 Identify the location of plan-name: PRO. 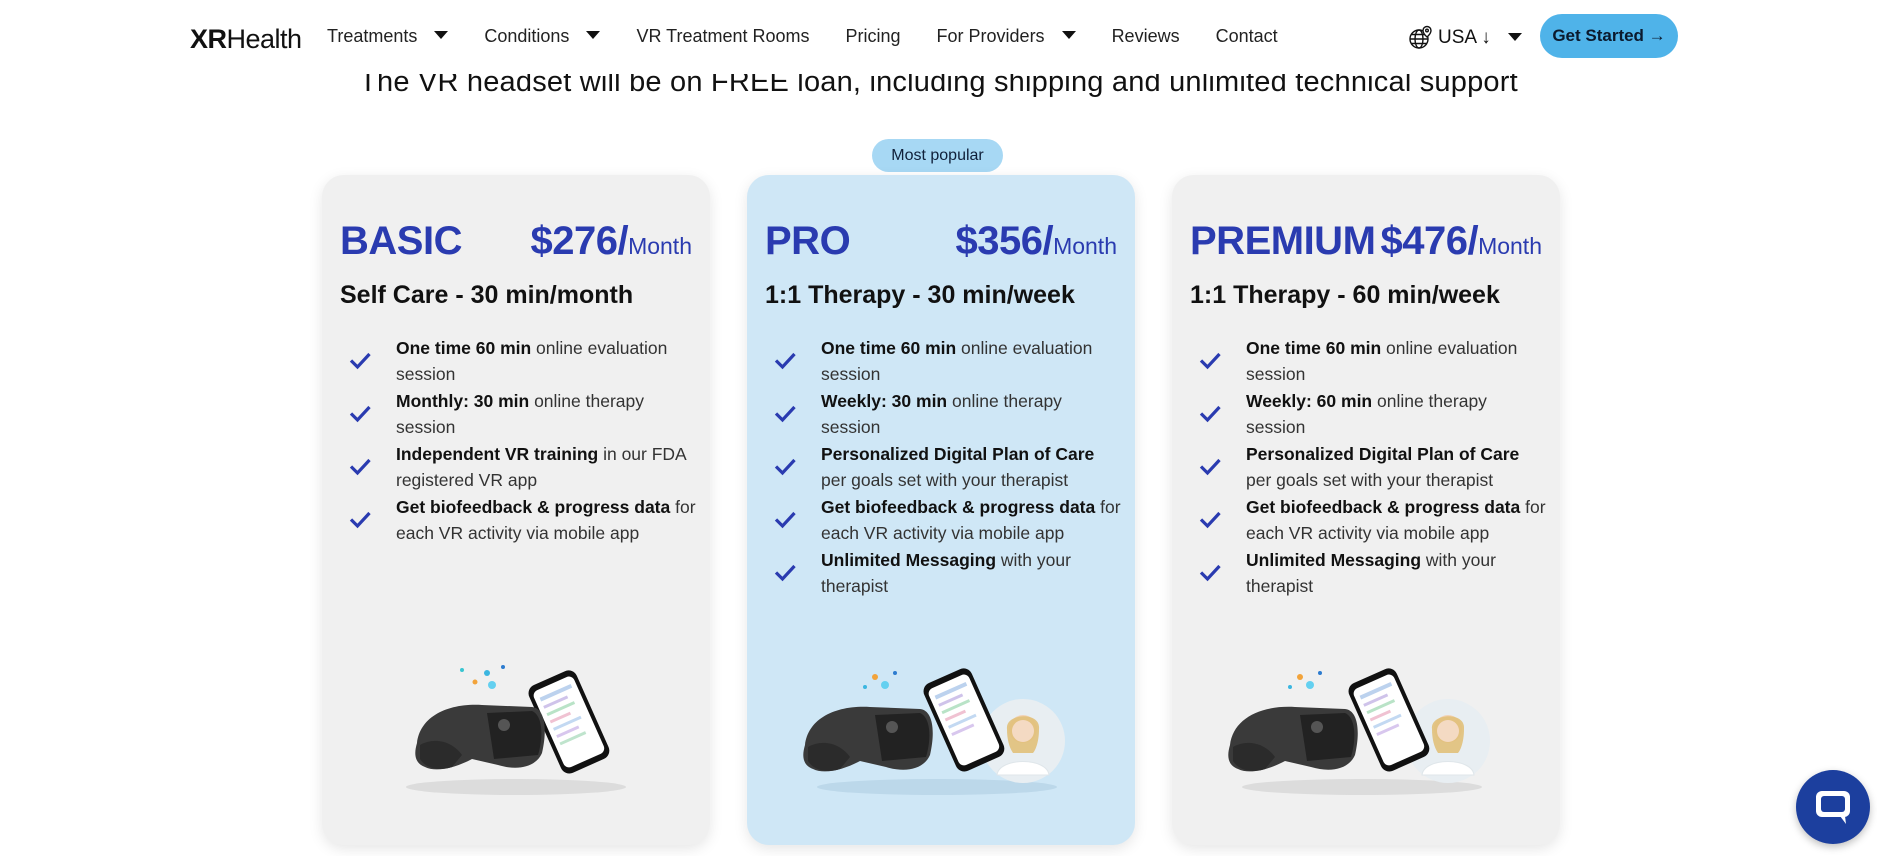
(808, 241).